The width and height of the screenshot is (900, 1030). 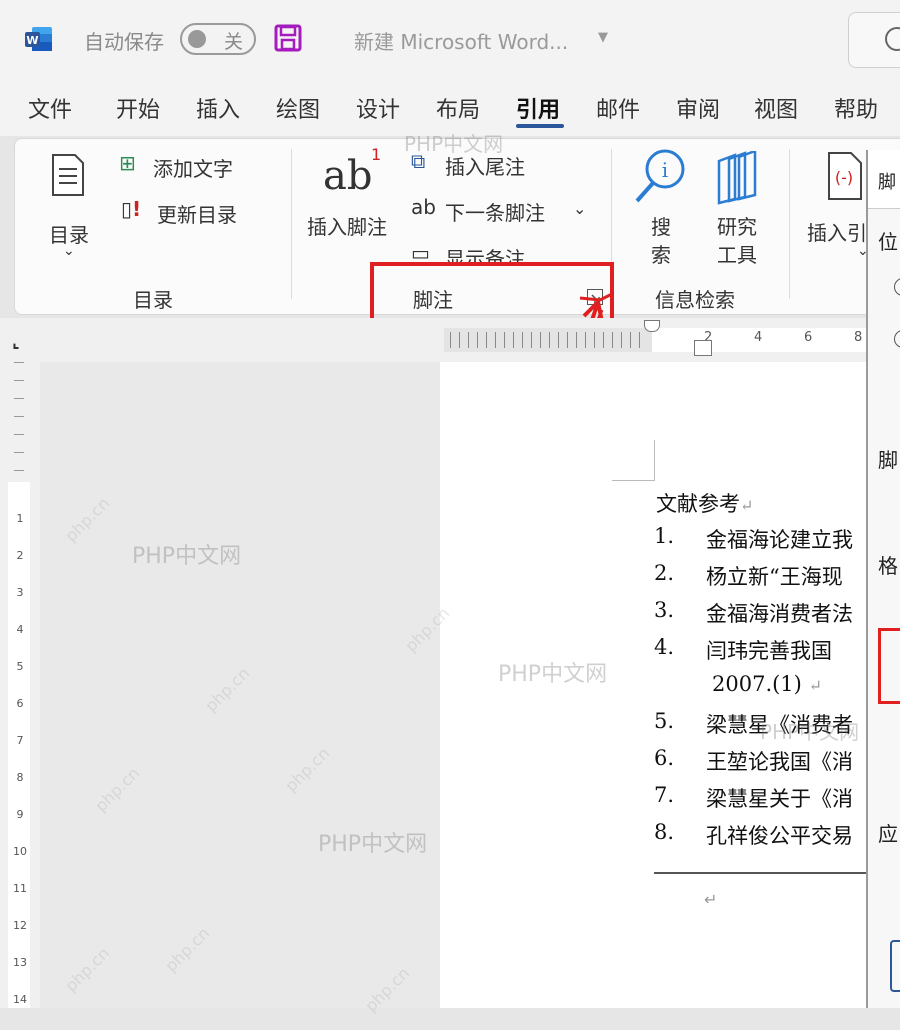 I want to click on title-dropdown-icon: ▼, so click(x=603, y=37).